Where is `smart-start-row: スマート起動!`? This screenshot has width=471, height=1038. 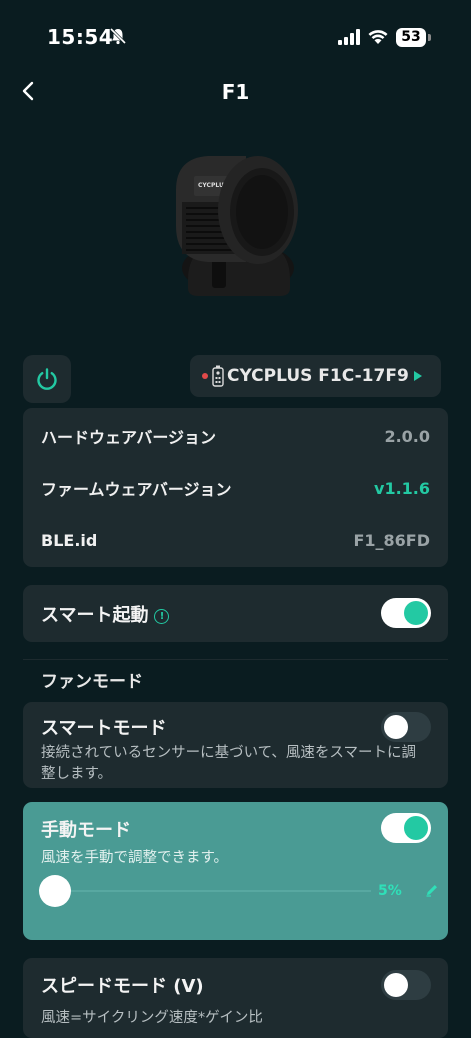 smart-start-row: スマート起動! is located at coordinates (105, 614).